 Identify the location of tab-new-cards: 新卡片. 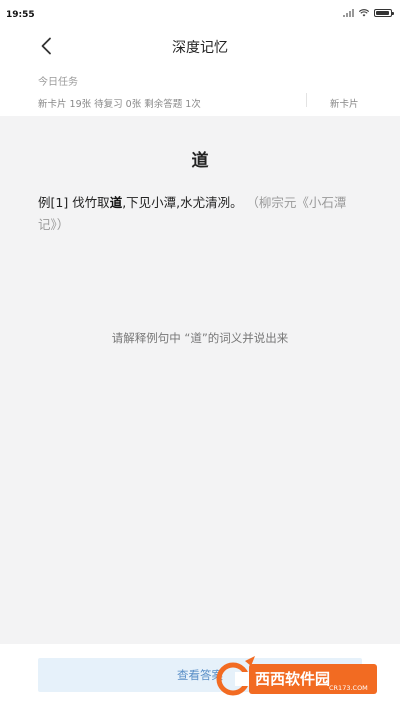
(344, 103).